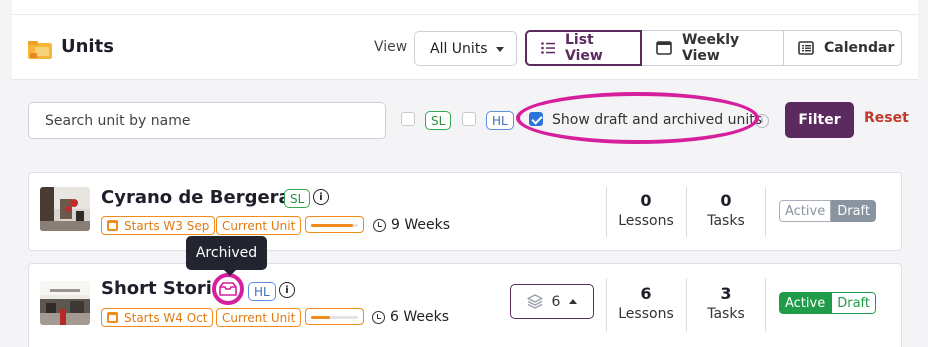 This screenshot has height=347, width=928. I want to click on lessons-count: 0, so click(646, 200).